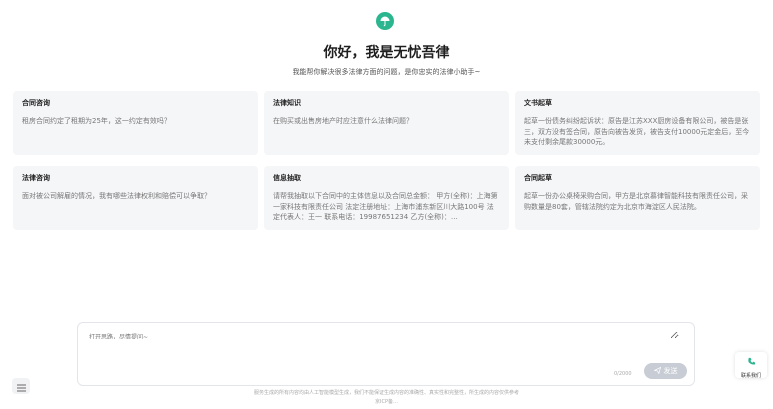  What do you see at coordinates (386, 354) in the screenshot?
I see `chat-input-box: 0/2000 发送` at bounding box center [386, 354].